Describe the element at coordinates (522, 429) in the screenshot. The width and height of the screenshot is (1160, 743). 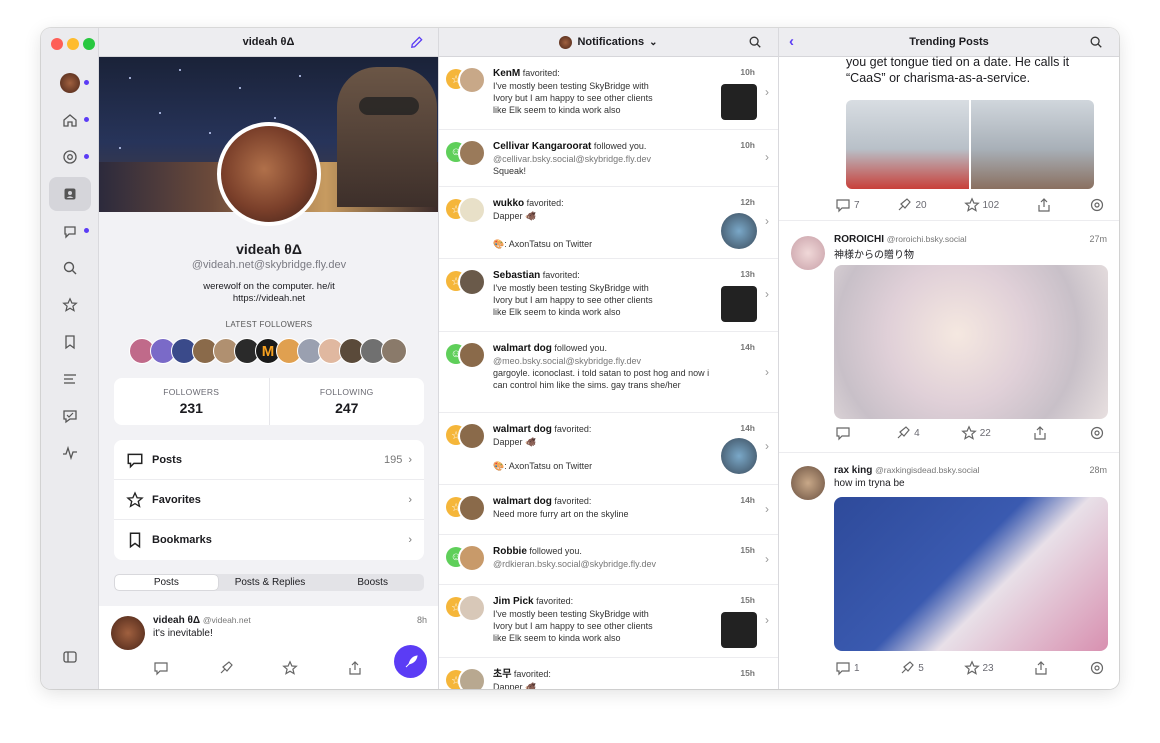
I see `notification-author: walmart dog` at that location.